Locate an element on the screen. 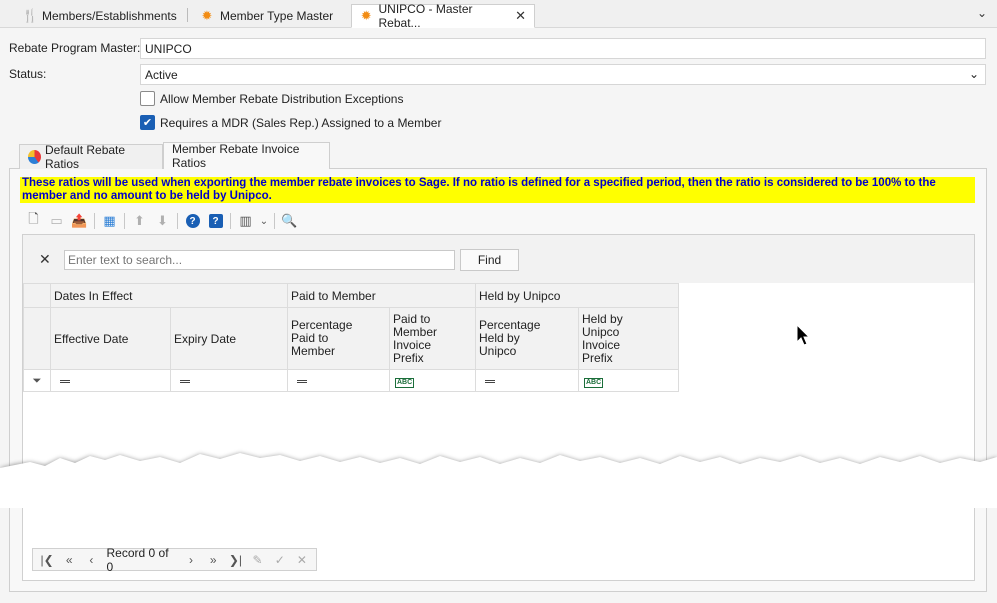 The width and height of the screenshot is (997, 603). filter-percentage-paid is located at coordinates (338, 380).